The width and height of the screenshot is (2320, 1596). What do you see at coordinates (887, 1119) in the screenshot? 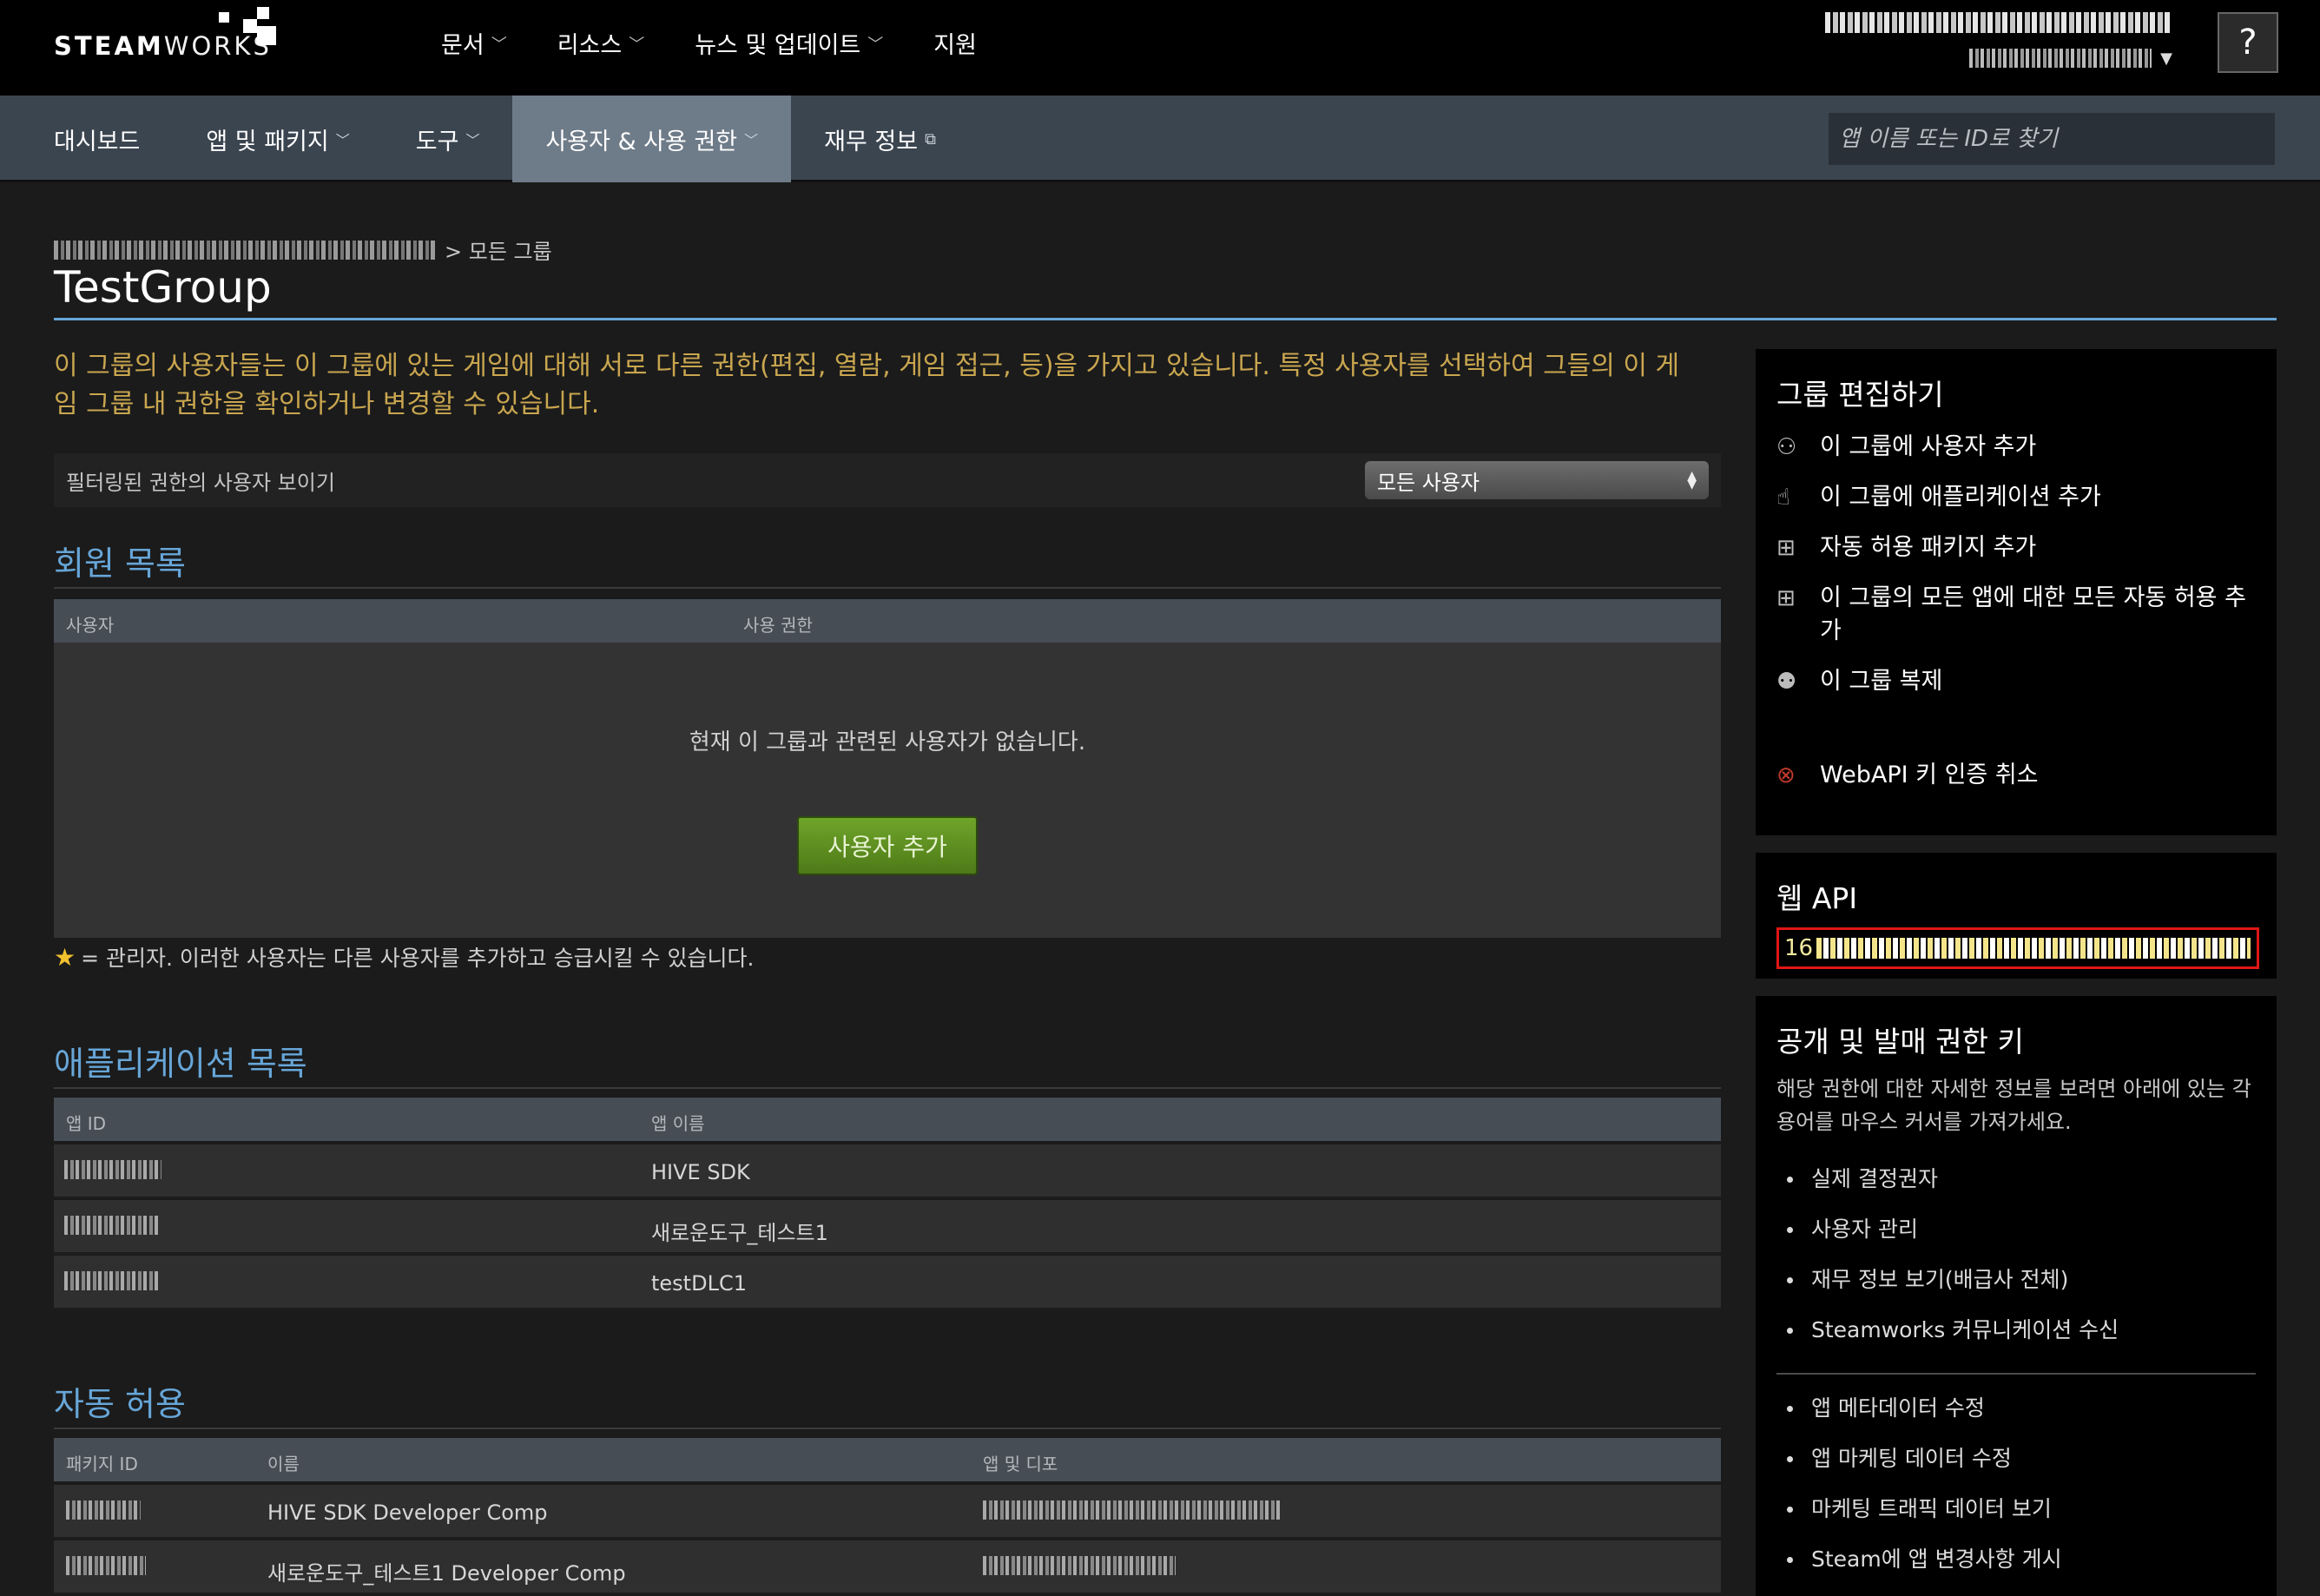
I see `apps-table-header: 앱 ID 앱 이름` at bounding box center [887, 1119].